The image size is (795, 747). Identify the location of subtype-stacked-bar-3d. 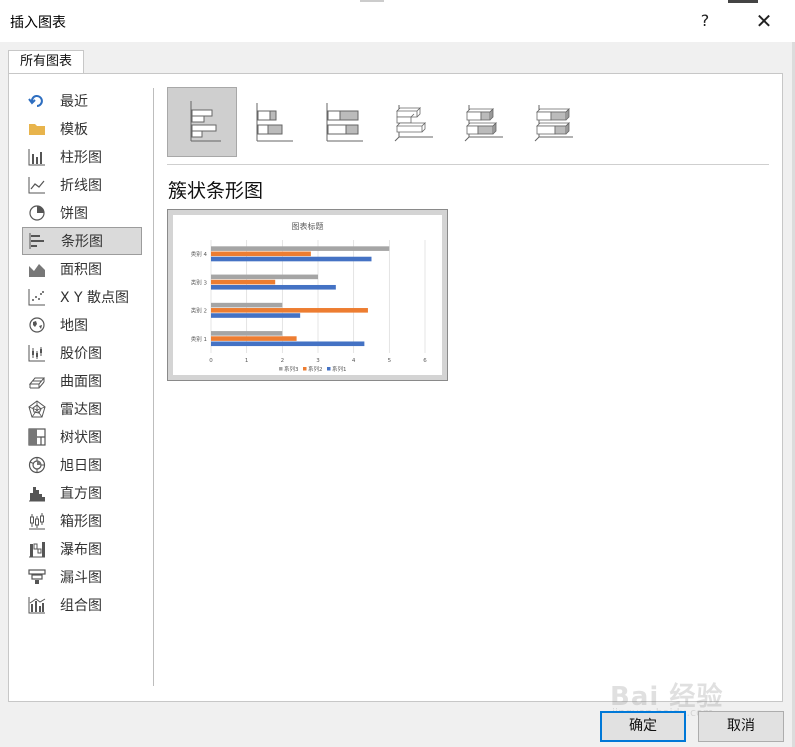
(482, 122).